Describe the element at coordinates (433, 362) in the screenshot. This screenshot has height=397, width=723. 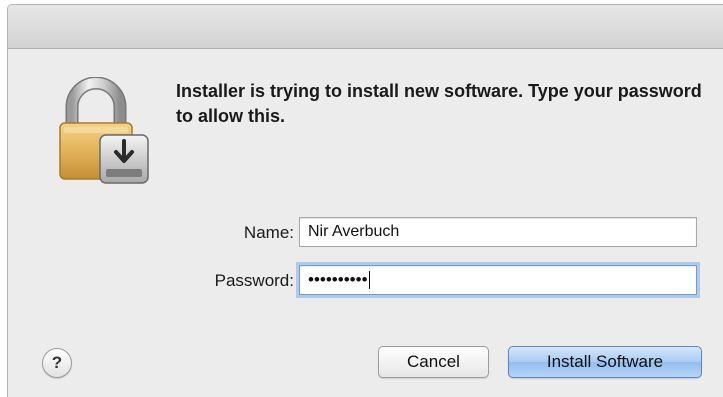
I see `cancel-button: Cancel` at that location.